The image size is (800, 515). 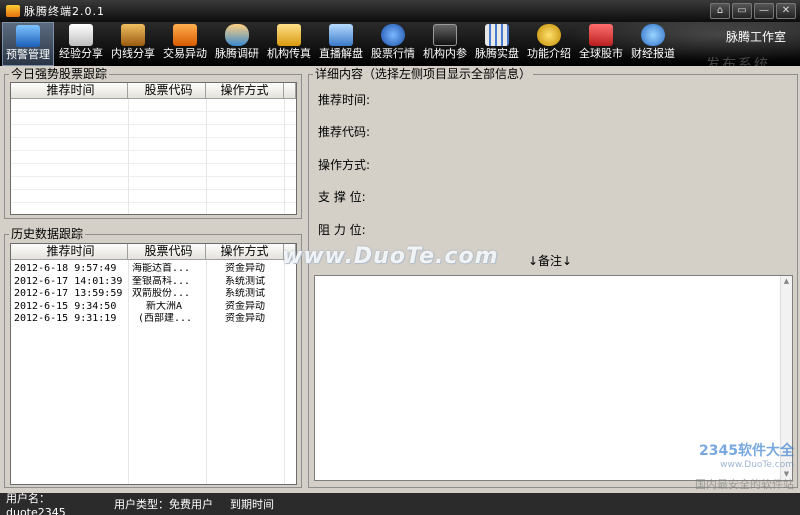 I want to click on toolbar-item-label: 脉腾调研, so click(x=237, y=53).